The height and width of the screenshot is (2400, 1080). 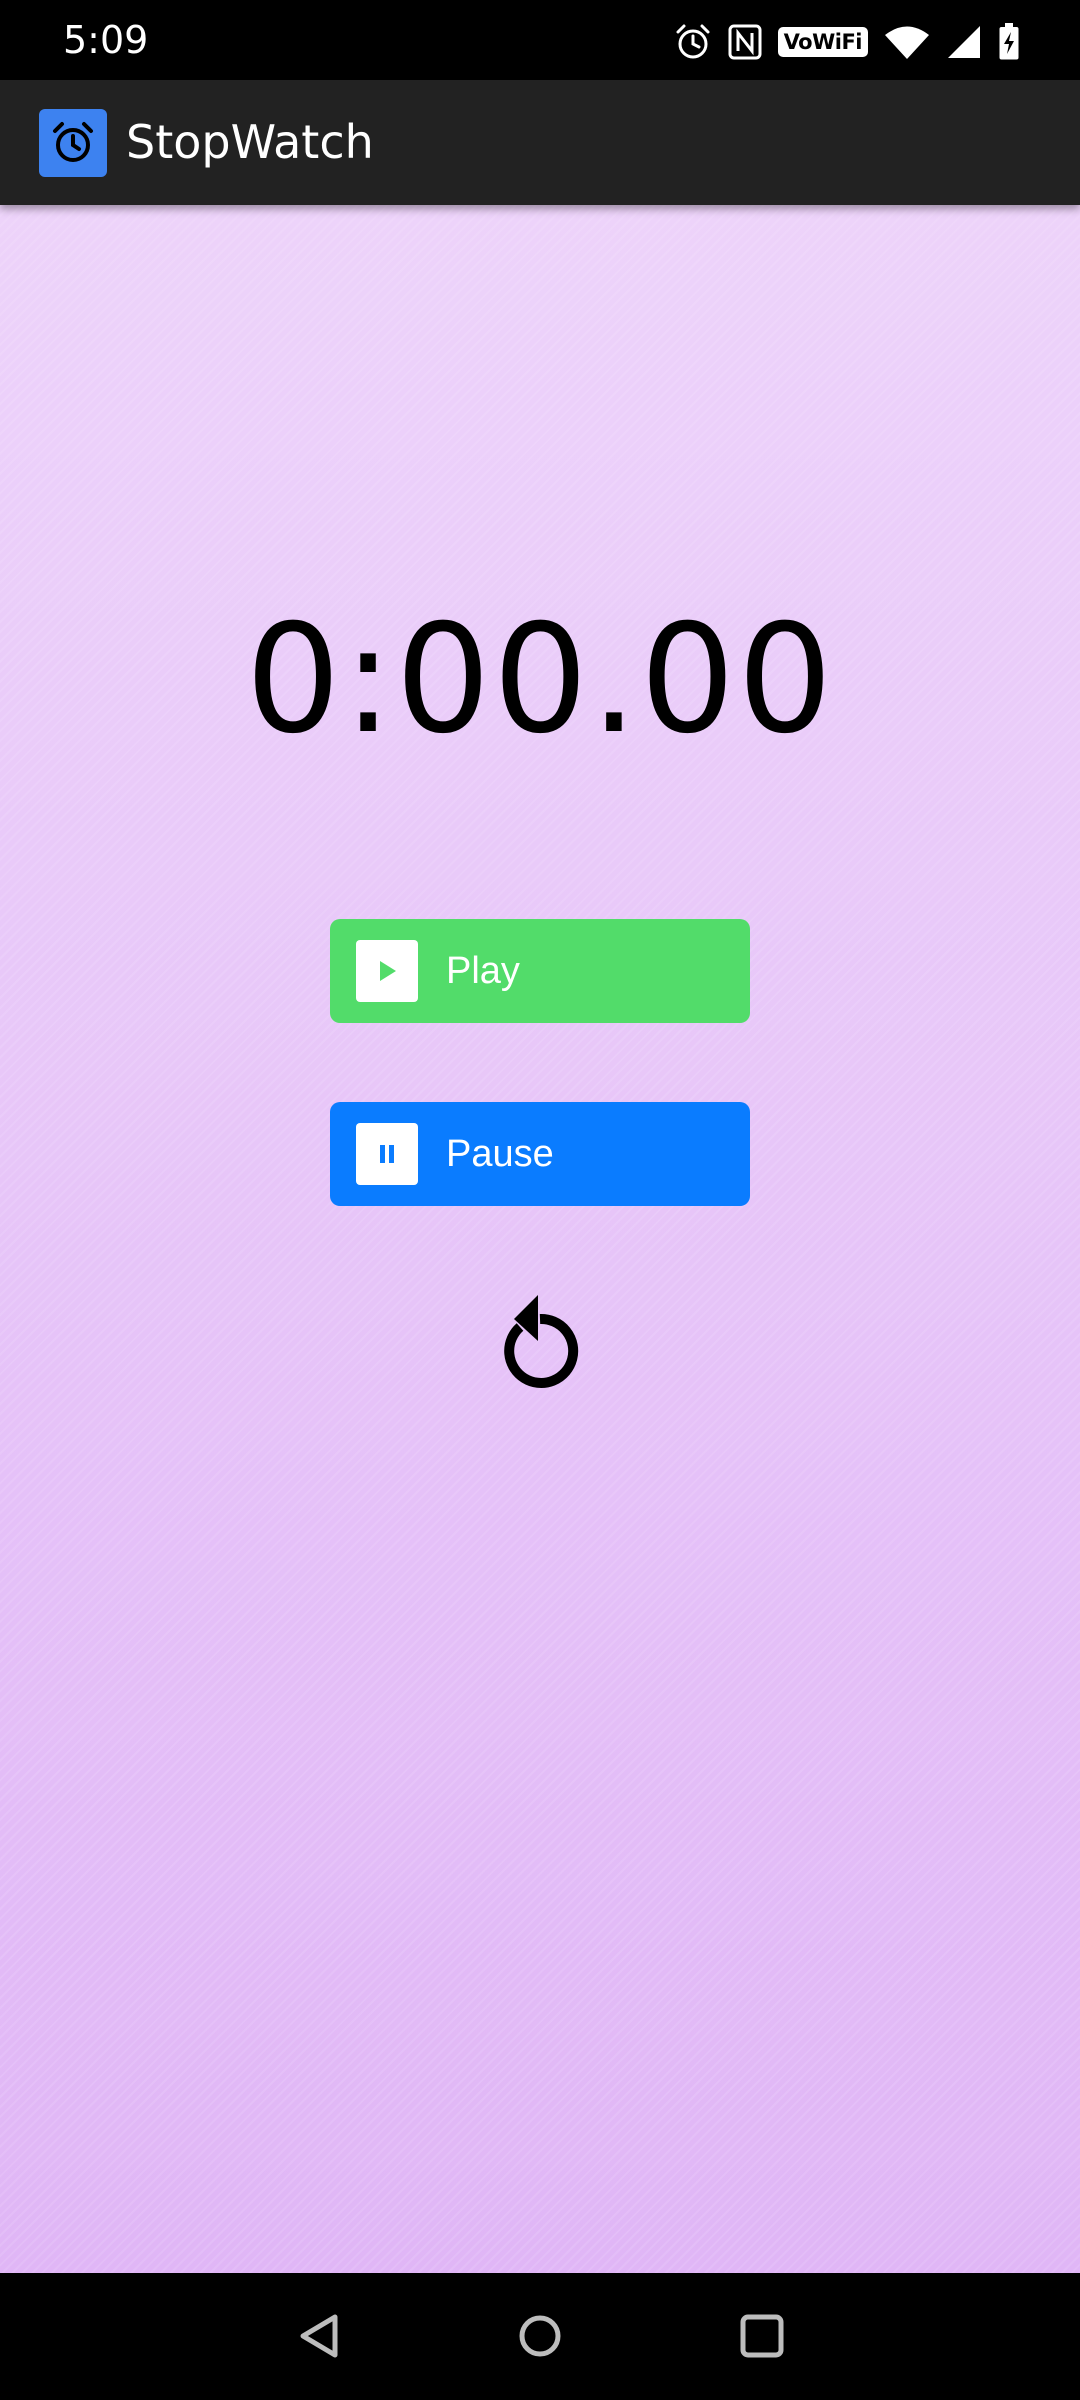 I want to click on battery-charging-icon, so click(x=1009, y=42).